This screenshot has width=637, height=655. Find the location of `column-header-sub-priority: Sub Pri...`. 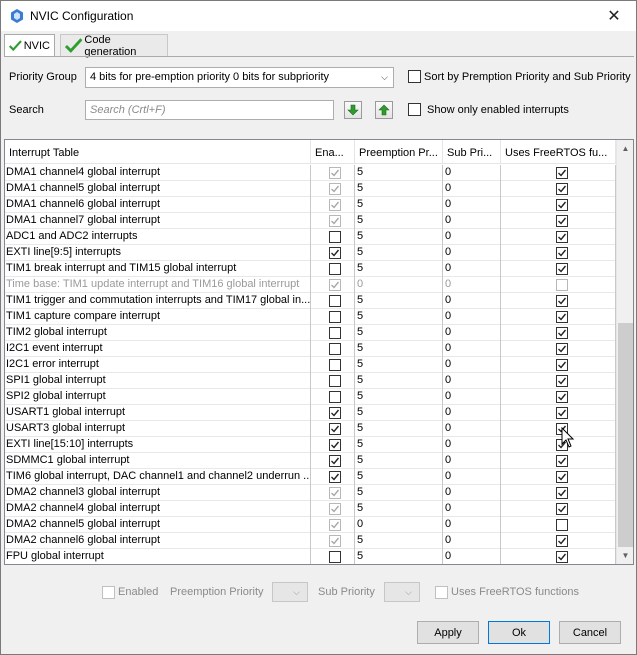

column-header-sub-priority: Sub Pri... is located at coordinates (472, 152).